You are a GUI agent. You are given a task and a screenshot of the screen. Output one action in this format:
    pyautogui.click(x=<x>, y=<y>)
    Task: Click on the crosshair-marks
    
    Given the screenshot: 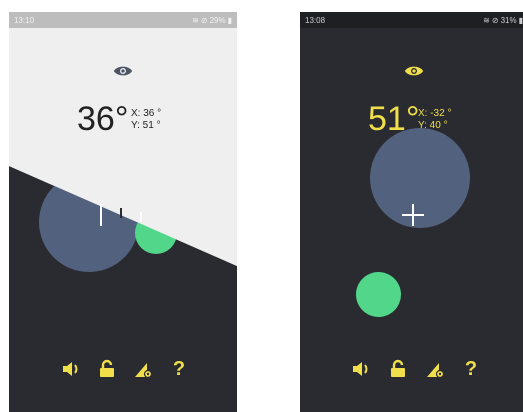 What is the action you would take?
    pyautogui.click(x=121, y=215)
    